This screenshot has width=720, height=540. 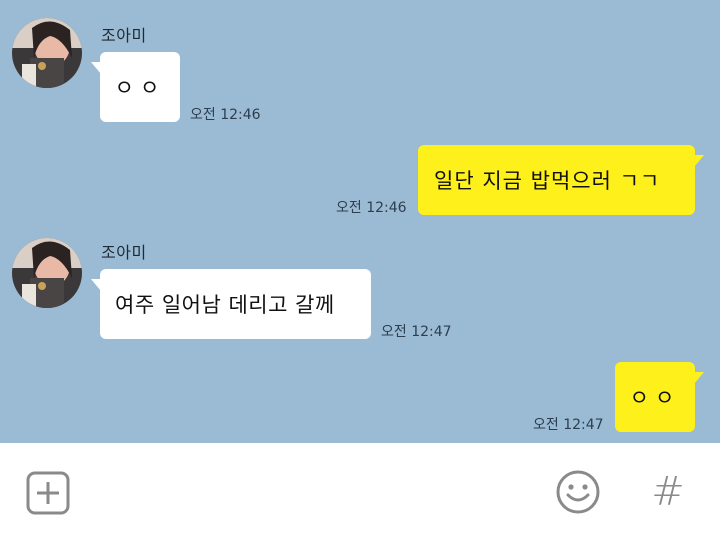 I want to click on plus-square-icon, so click(x=48, y=493).